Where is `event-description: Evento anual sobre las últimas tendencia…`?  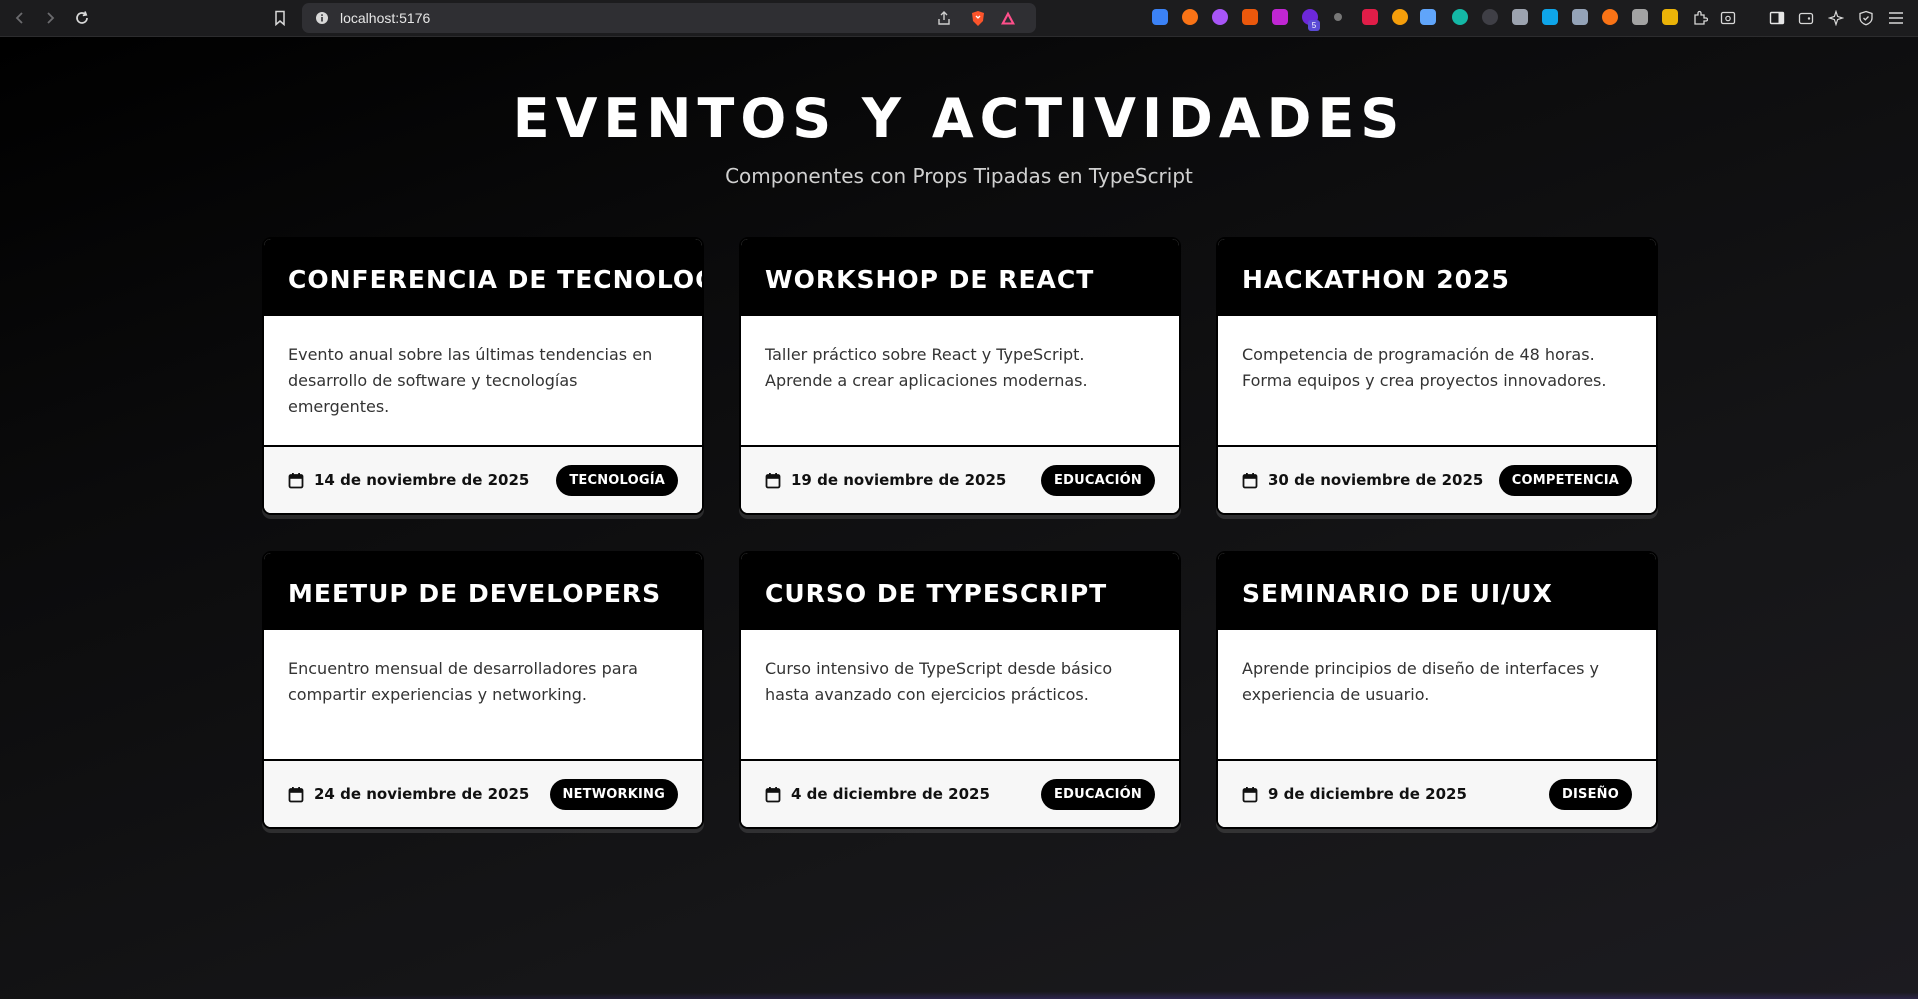
event-description: Evento anual sobre las últimas tendencia… is located at coordinates (483, 381).